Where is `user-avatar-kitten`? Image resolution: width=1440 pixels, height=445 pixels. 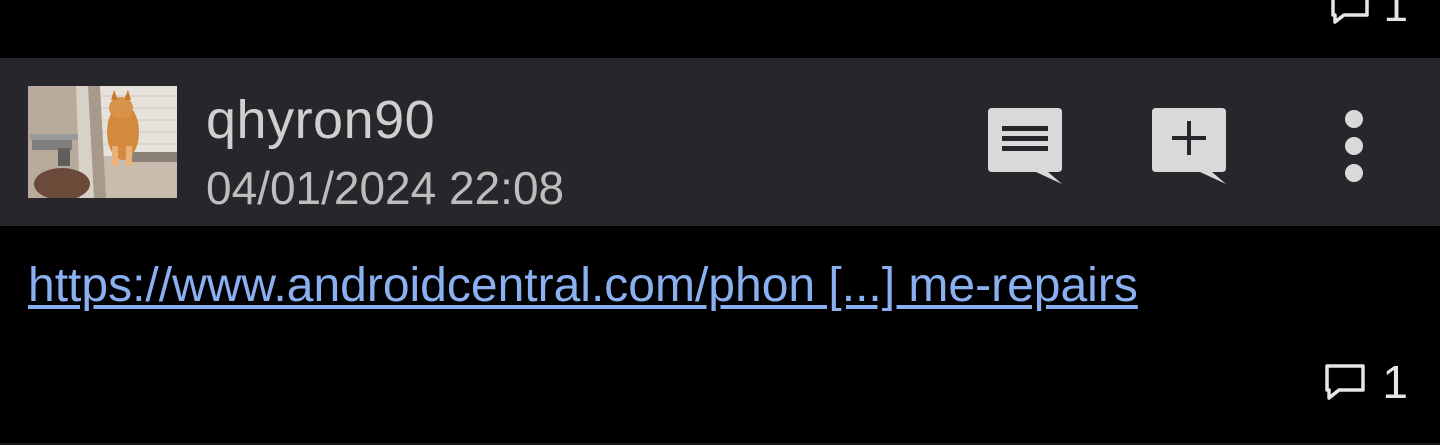
user-avatar-kitten is located at coordinates (102, 142).